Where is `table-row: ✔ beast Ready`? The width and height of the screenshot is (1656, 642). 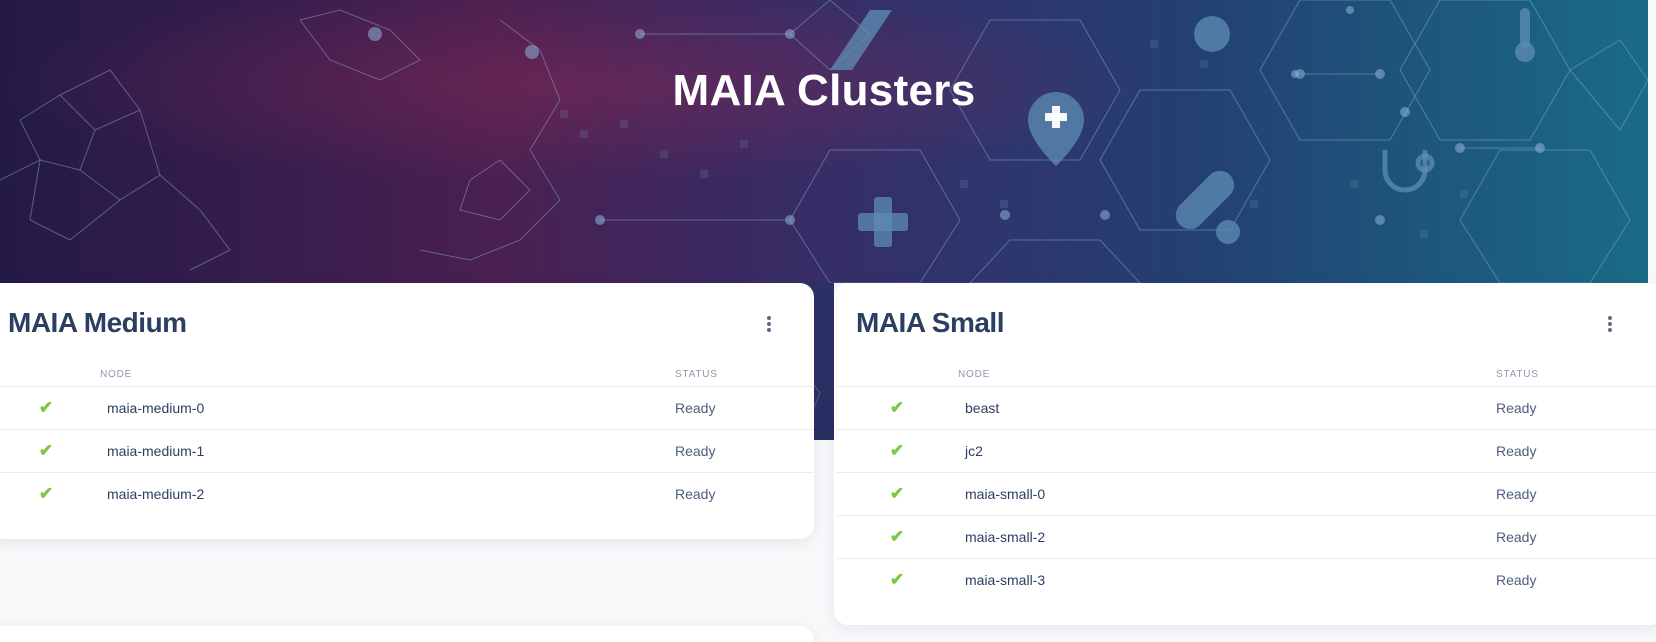
table-row: ✔ beast Ready is located at coordinates (1246, 408).